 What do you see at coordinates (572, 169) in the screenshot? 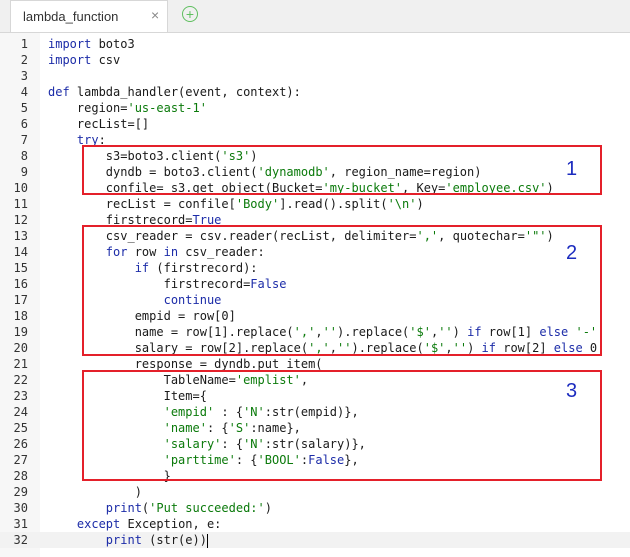
I see `annotation-label-1: 1` at bounding box center [572, 169].